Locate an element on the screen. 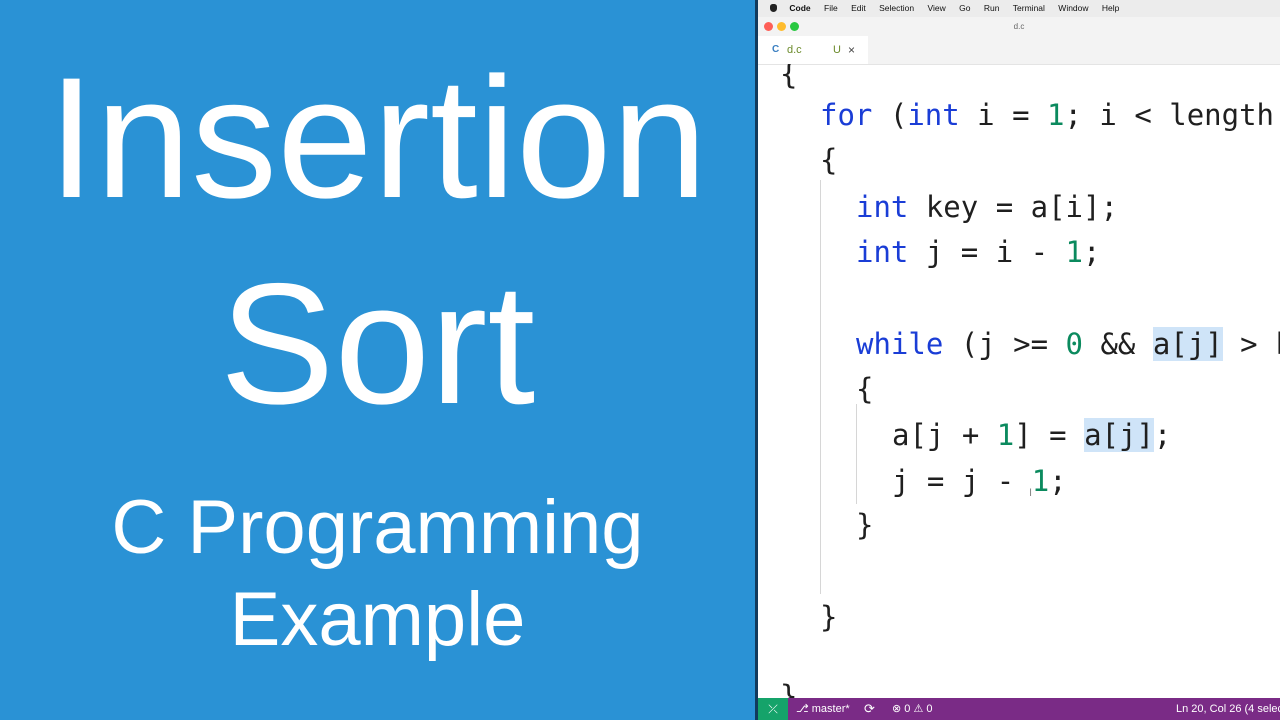  code-line-key: int key = a[i]; is located at coordinates (987, 207).